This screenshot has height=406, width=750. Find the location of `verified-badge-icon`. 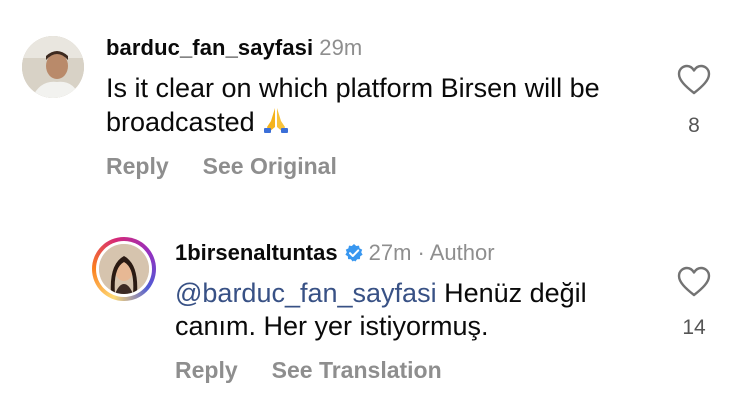

verified-badge-icon is located at coordinates (354, 256).